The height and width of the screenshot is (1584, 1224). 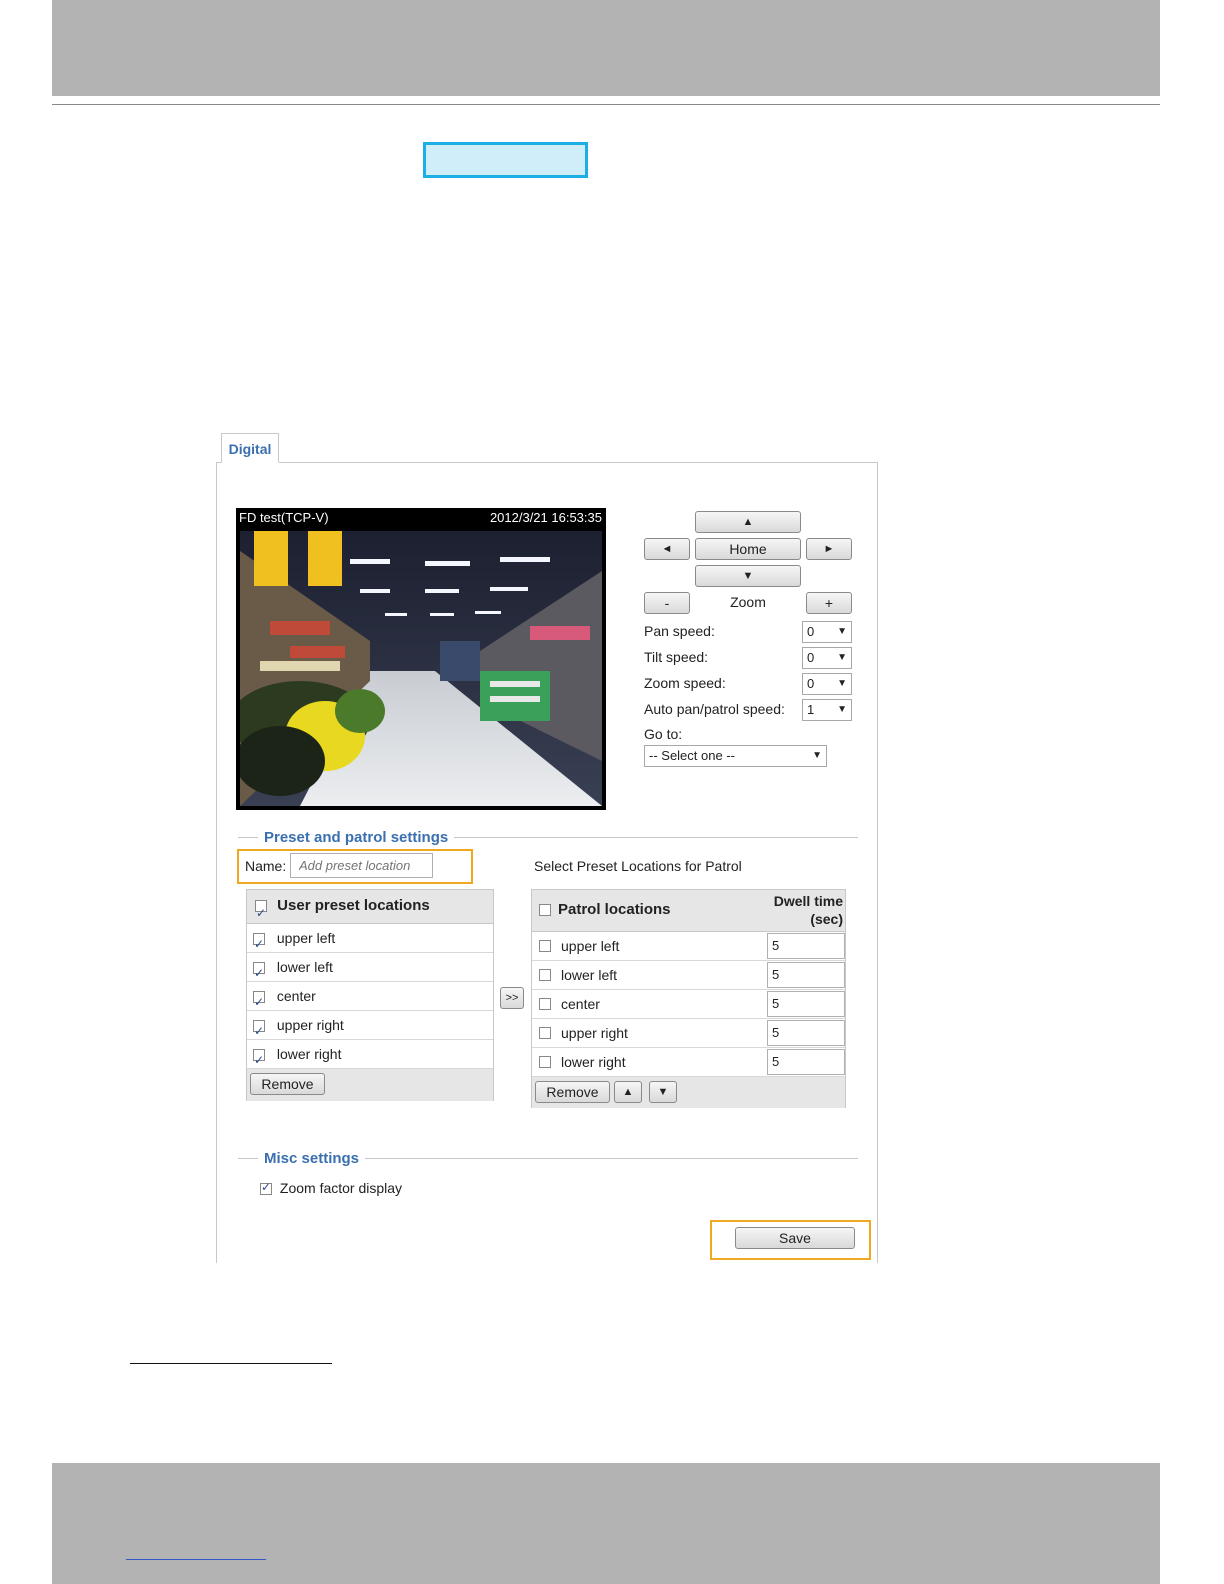 I want to click on tilt-speed-value: 0, so click(x=811, y=657).